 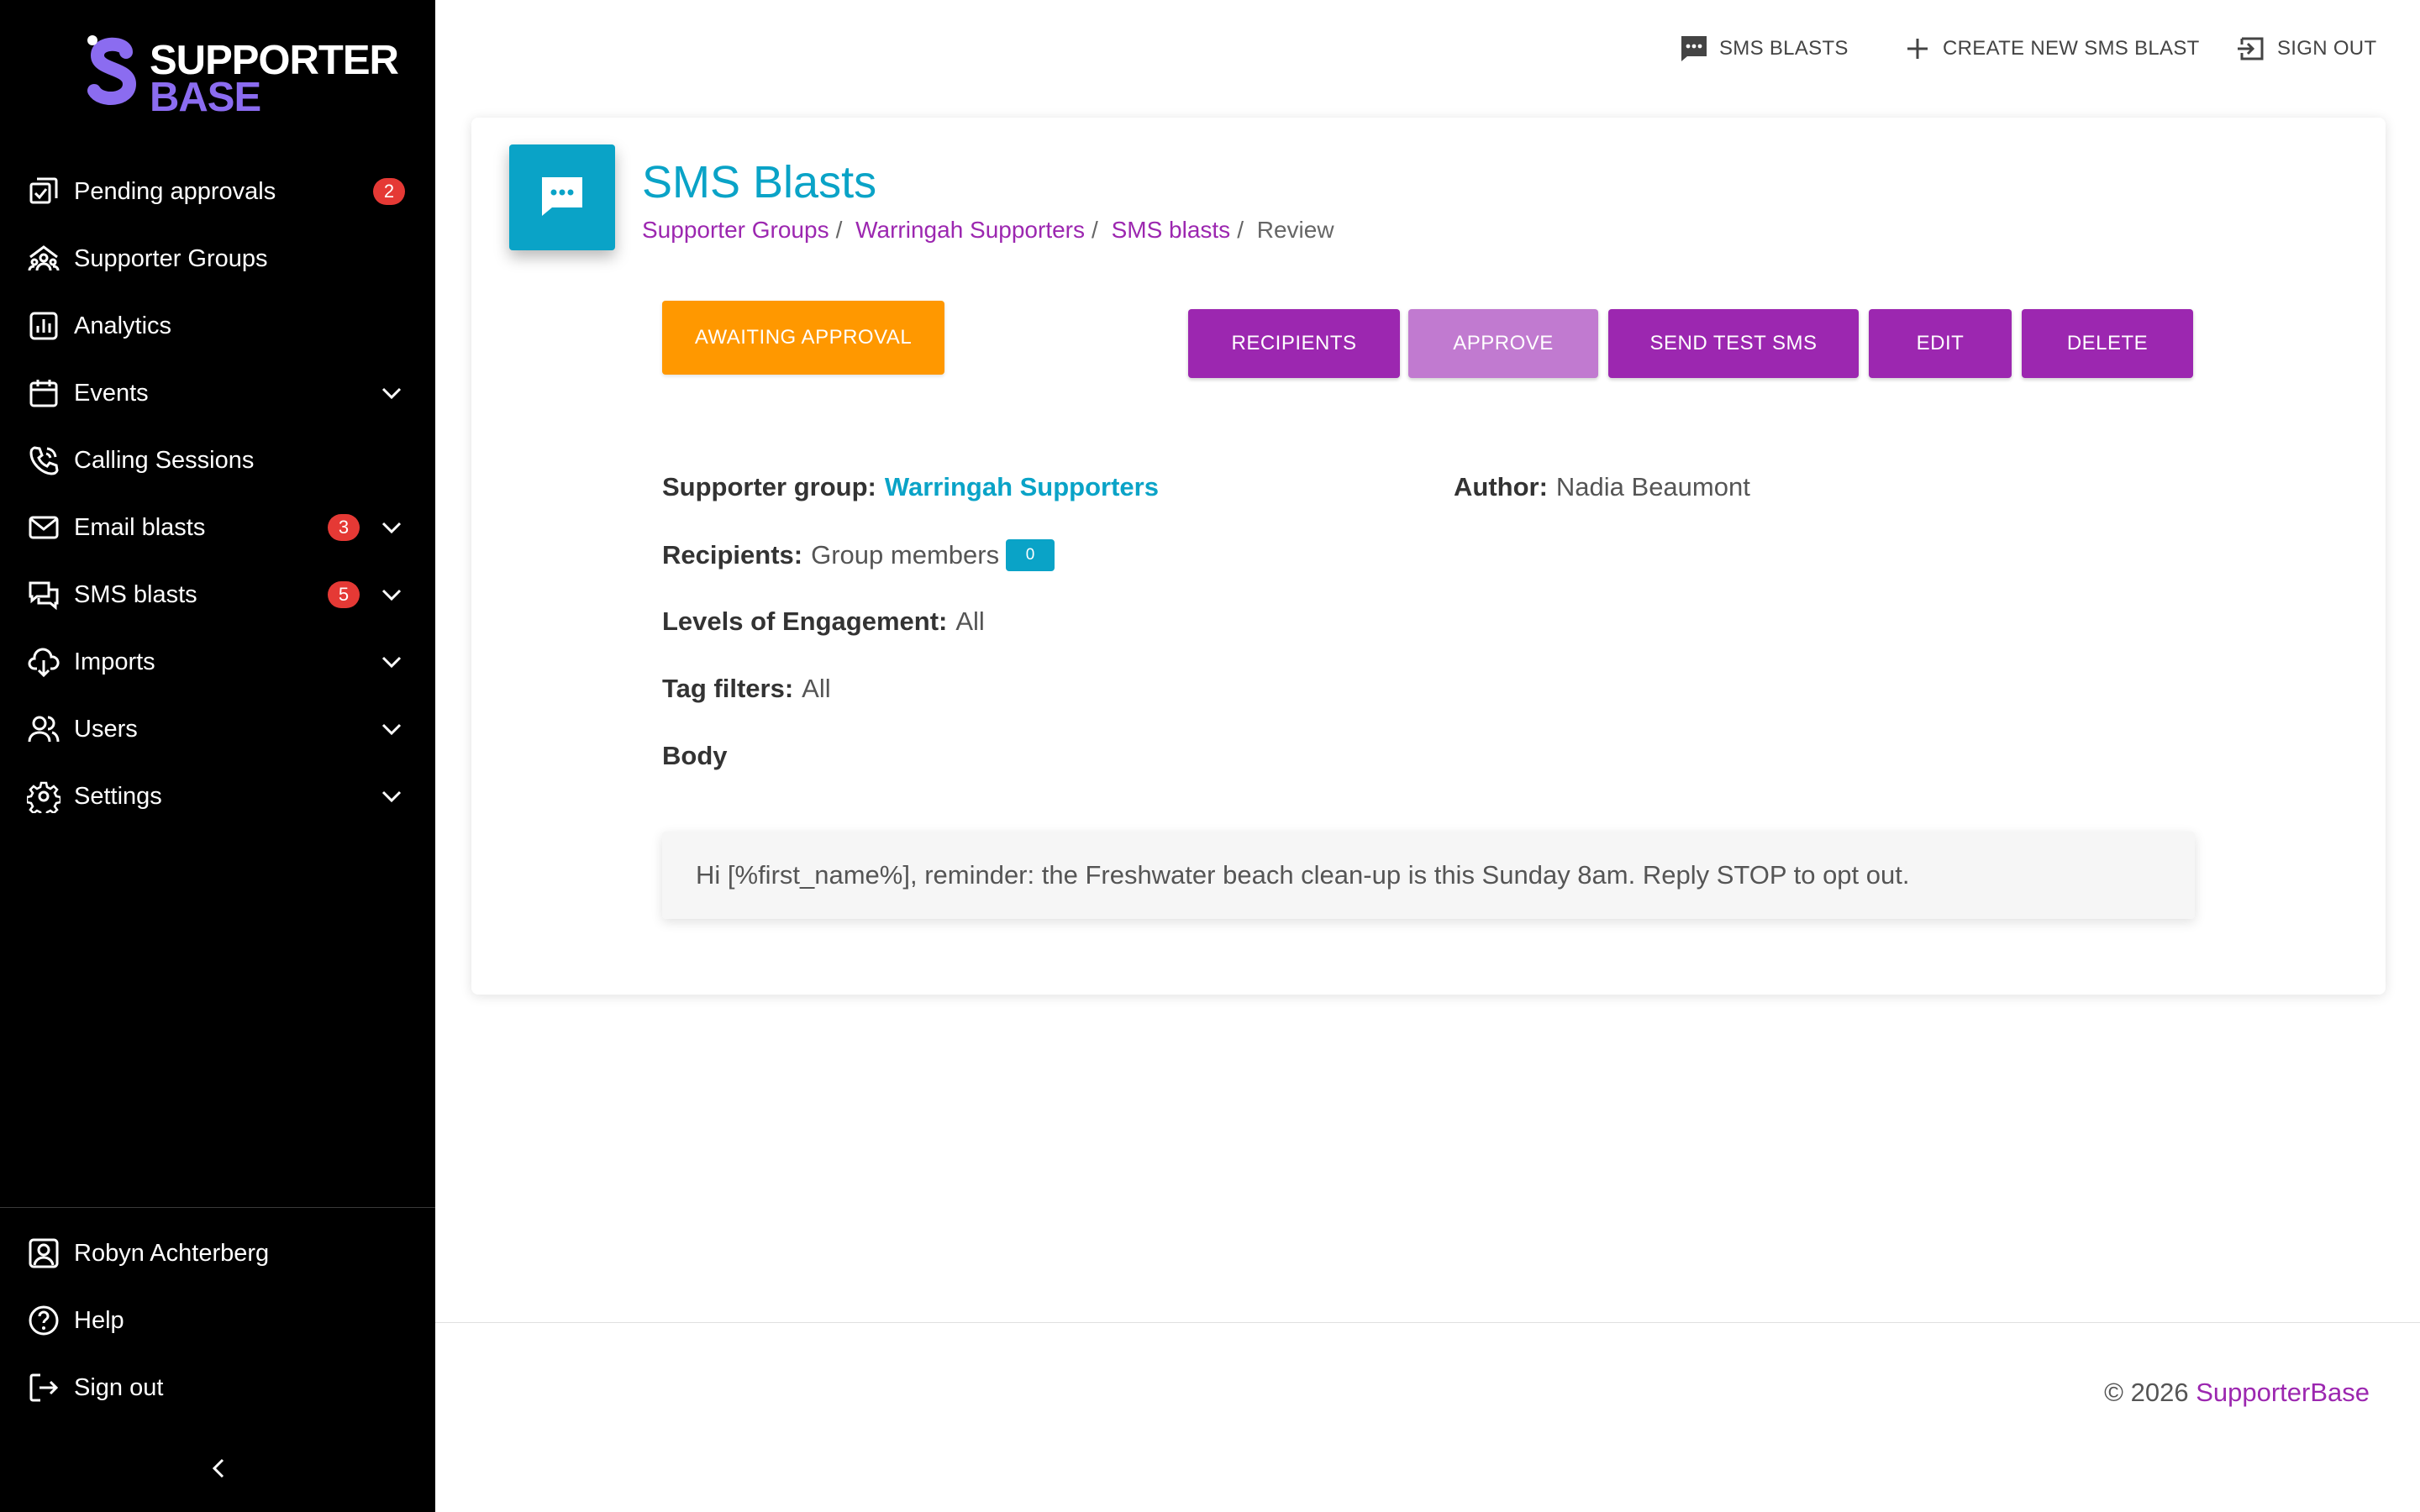 I want to click on top-sms-blasts-label: SMS BLASTS, so click(x=1784, y=48).